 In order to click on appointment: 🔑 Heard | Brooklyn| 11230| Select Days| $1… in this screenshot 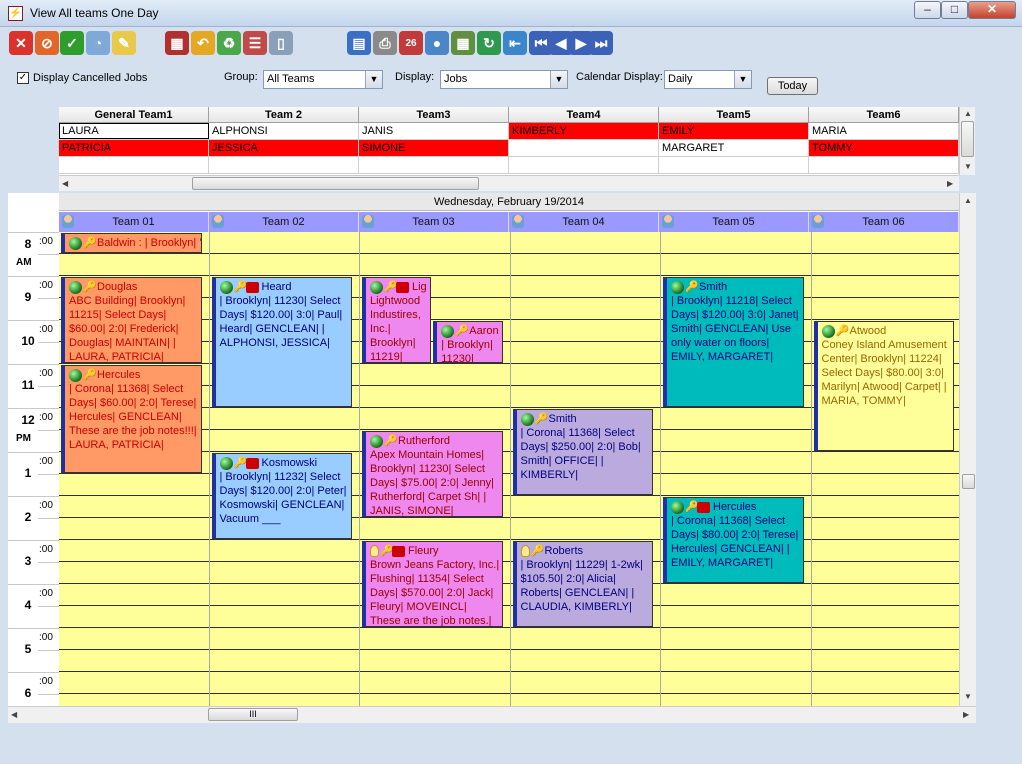, I will do `click(281, 342)`.